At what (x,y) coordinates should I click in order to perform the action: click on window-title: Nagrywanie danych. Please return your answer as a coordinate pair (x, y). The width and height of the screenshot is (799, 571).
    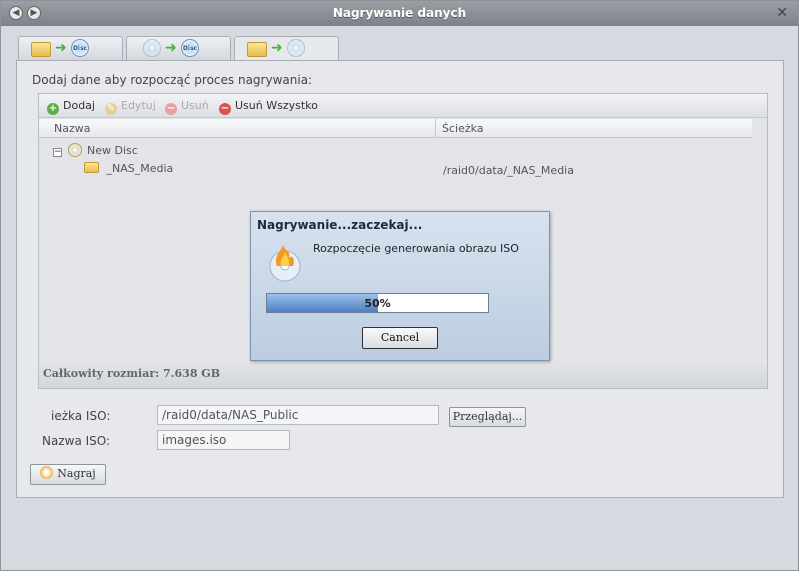
    Looking at the image, I should click on (399, 13).